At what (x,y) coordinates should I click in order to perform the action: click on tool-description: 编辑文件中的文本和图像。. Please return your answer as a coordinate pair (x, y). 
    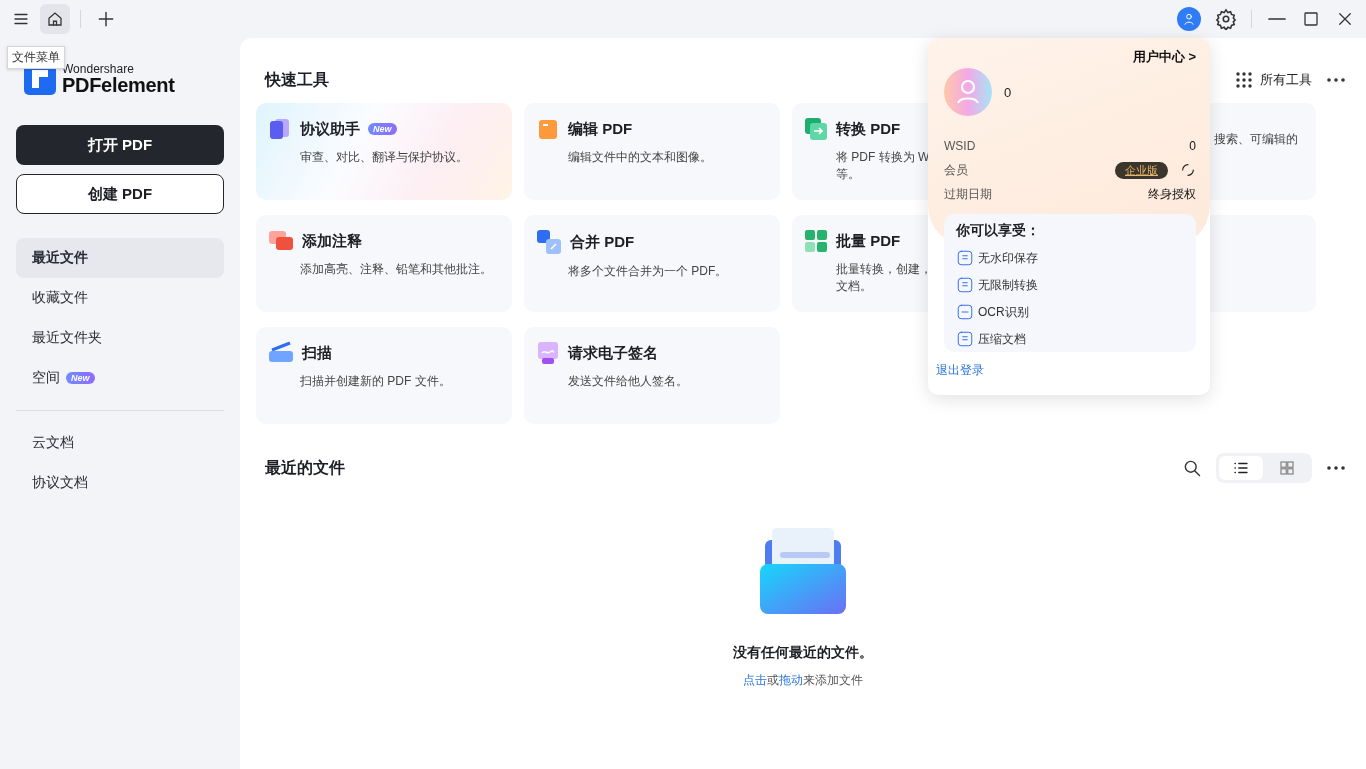
    Looking at the image, I should click on (640, 157).